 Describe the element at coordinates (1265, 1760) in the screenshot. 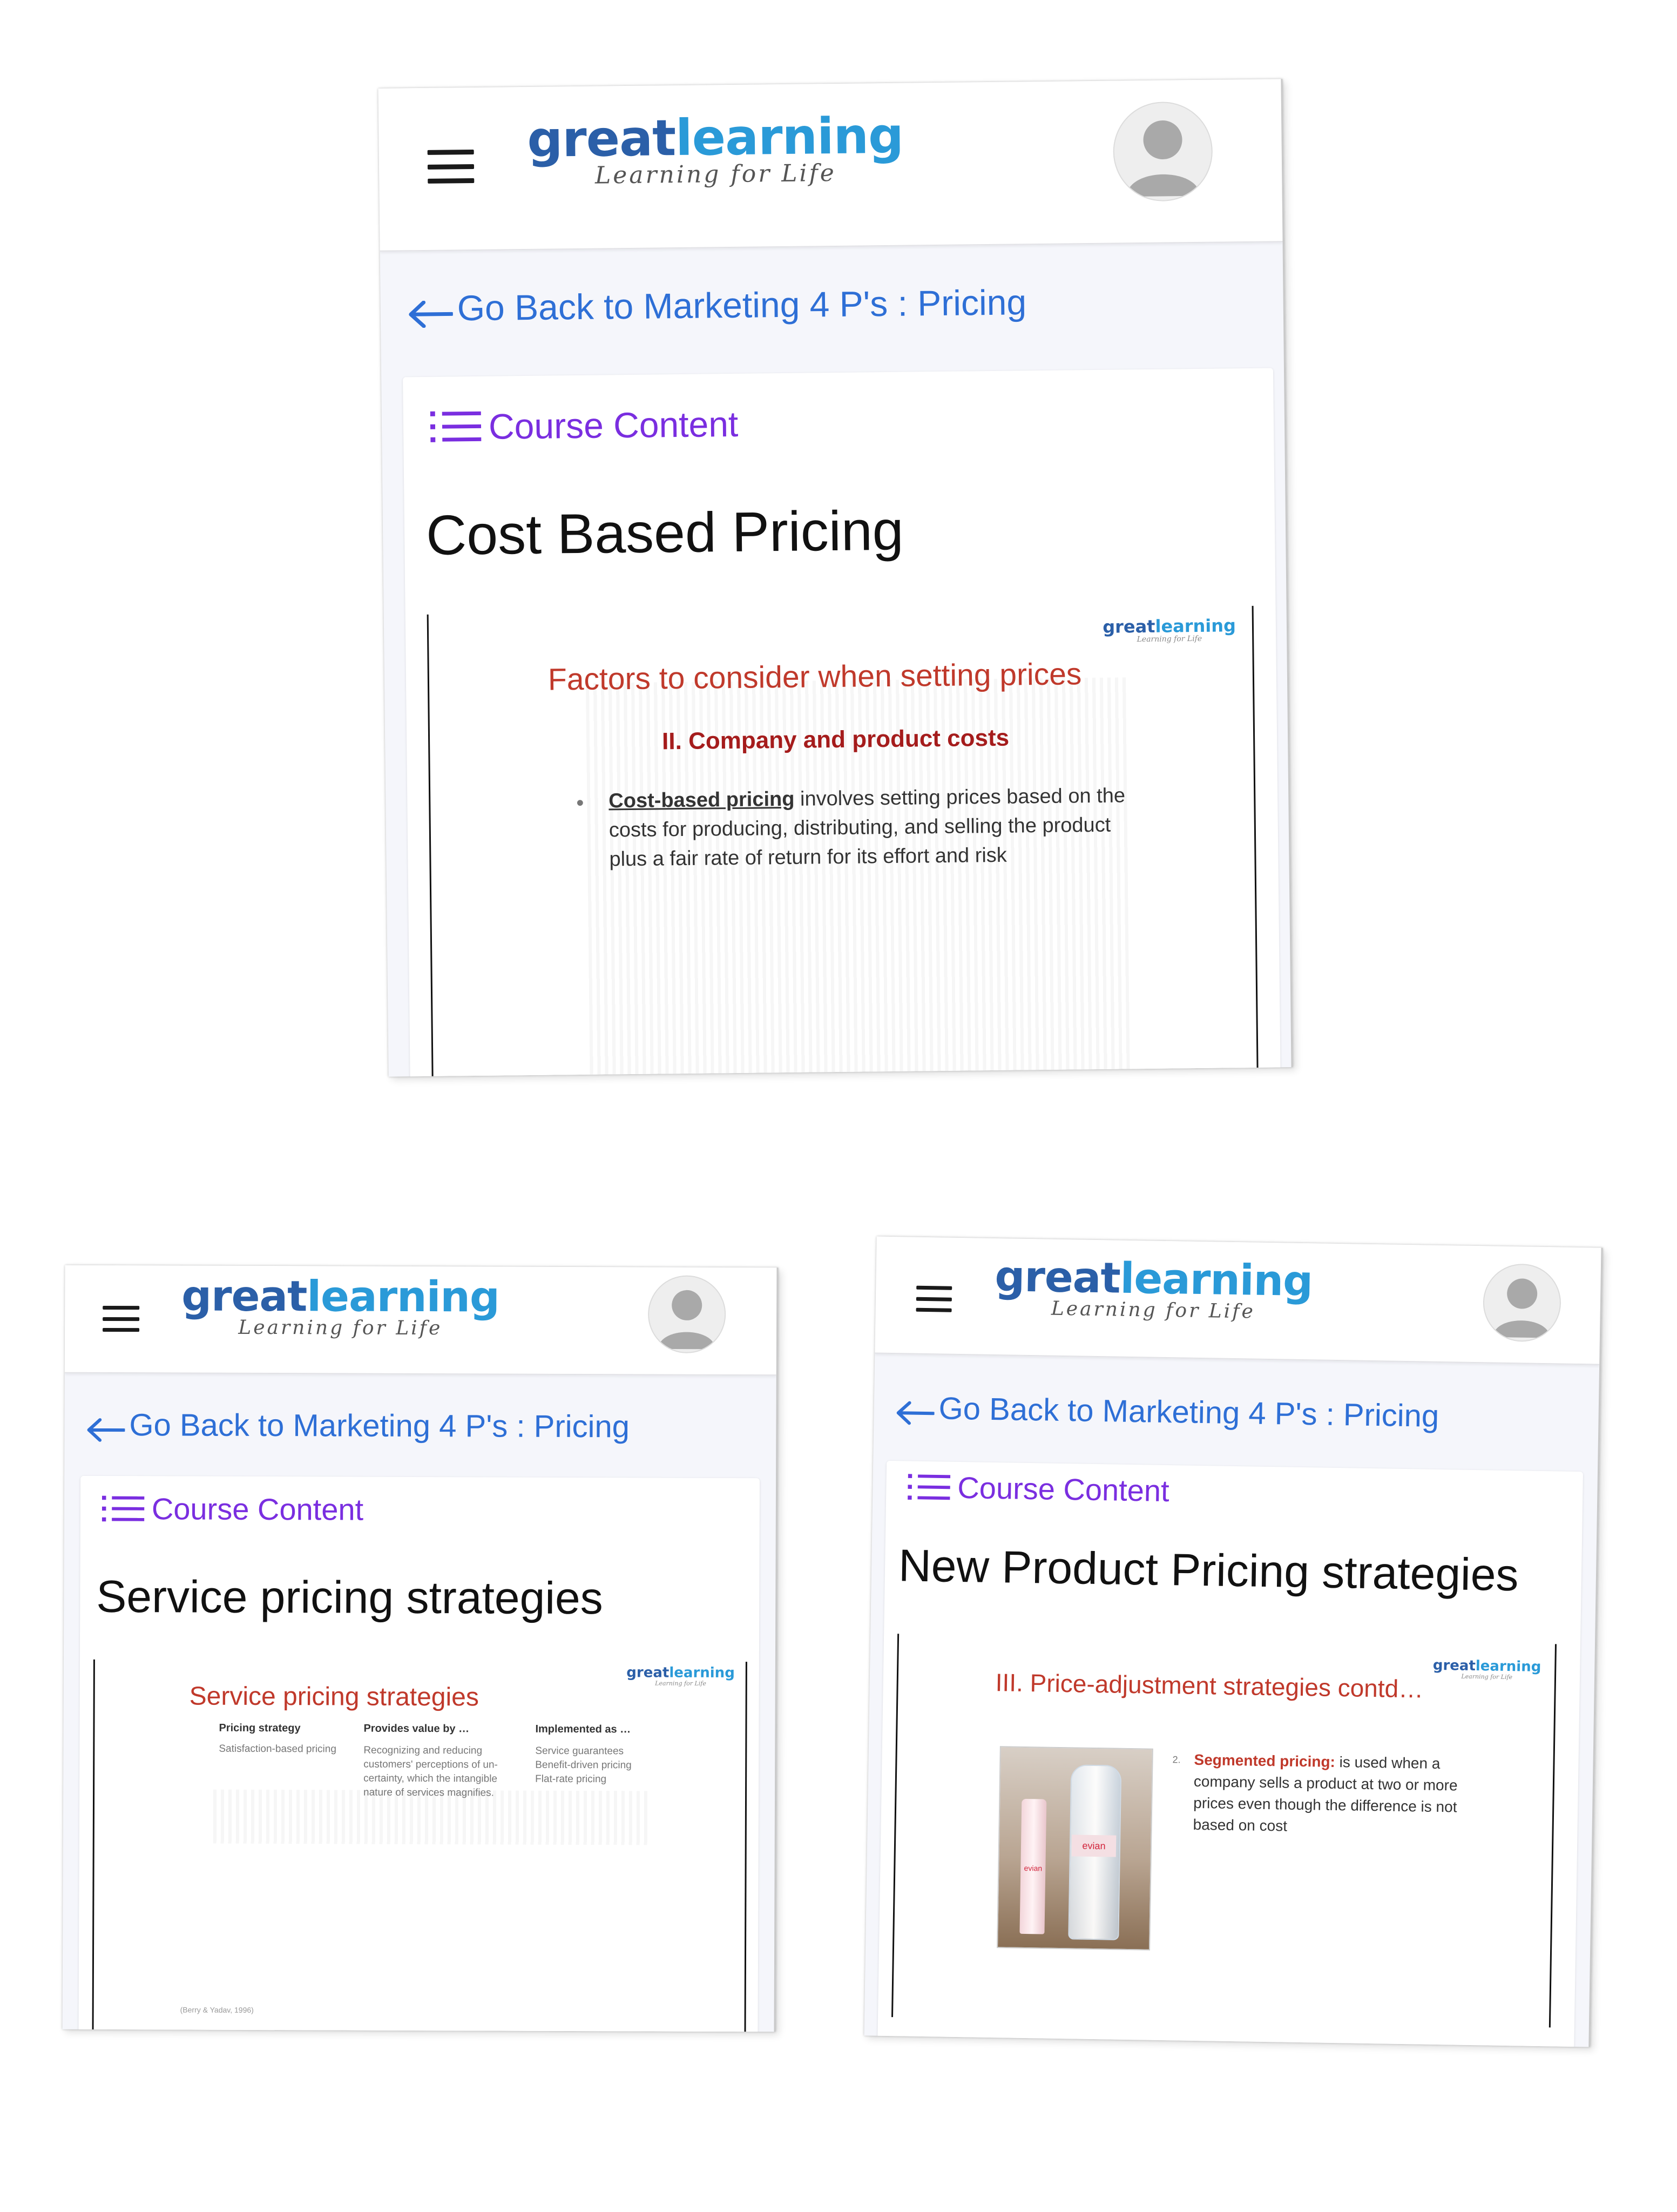

I see `item-term: Segmented pricing:` at that location.